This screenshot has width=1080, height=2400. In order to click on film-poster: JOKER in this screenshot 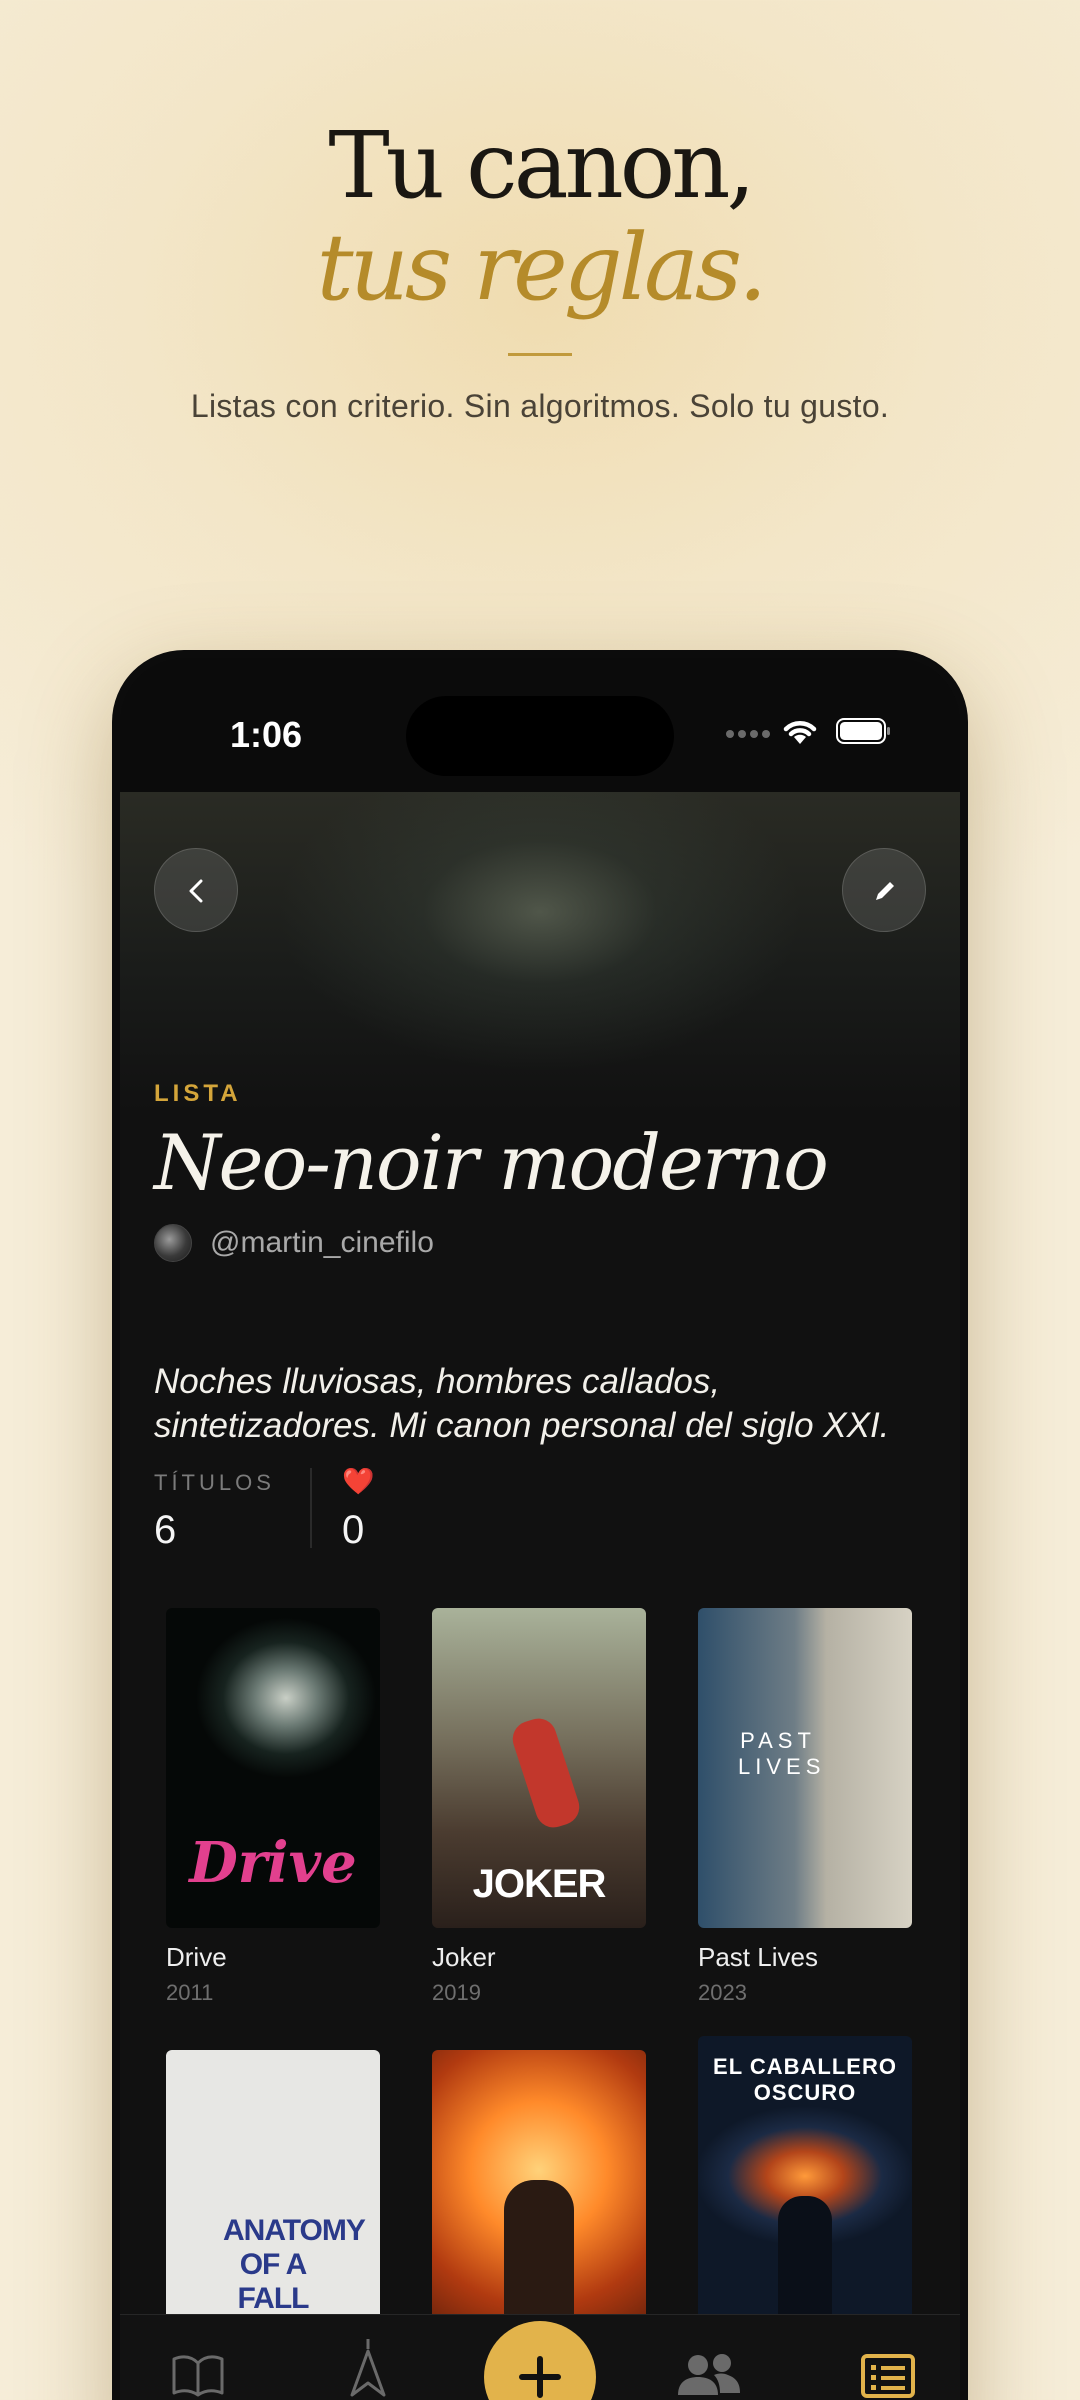, I will do `click(539, 1768)`.